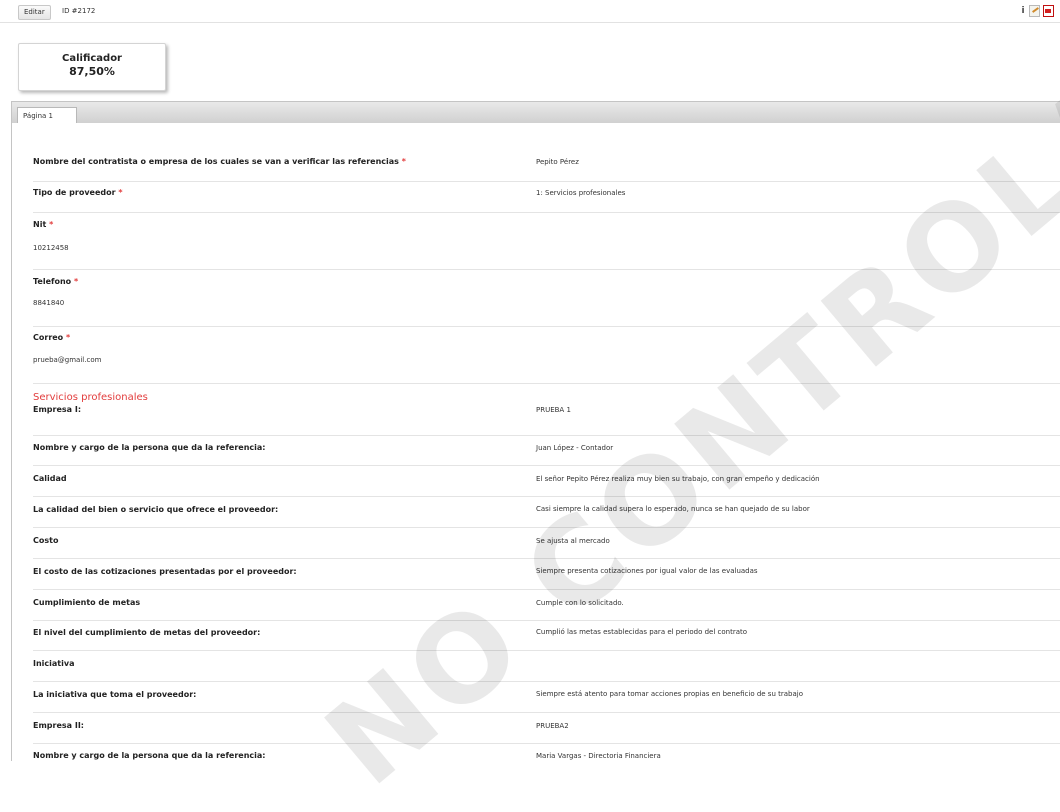  What do you see at coordinates (34, 12) in the screenshot?
I see `edit-button: Editar` at bounding box center [34, 12].